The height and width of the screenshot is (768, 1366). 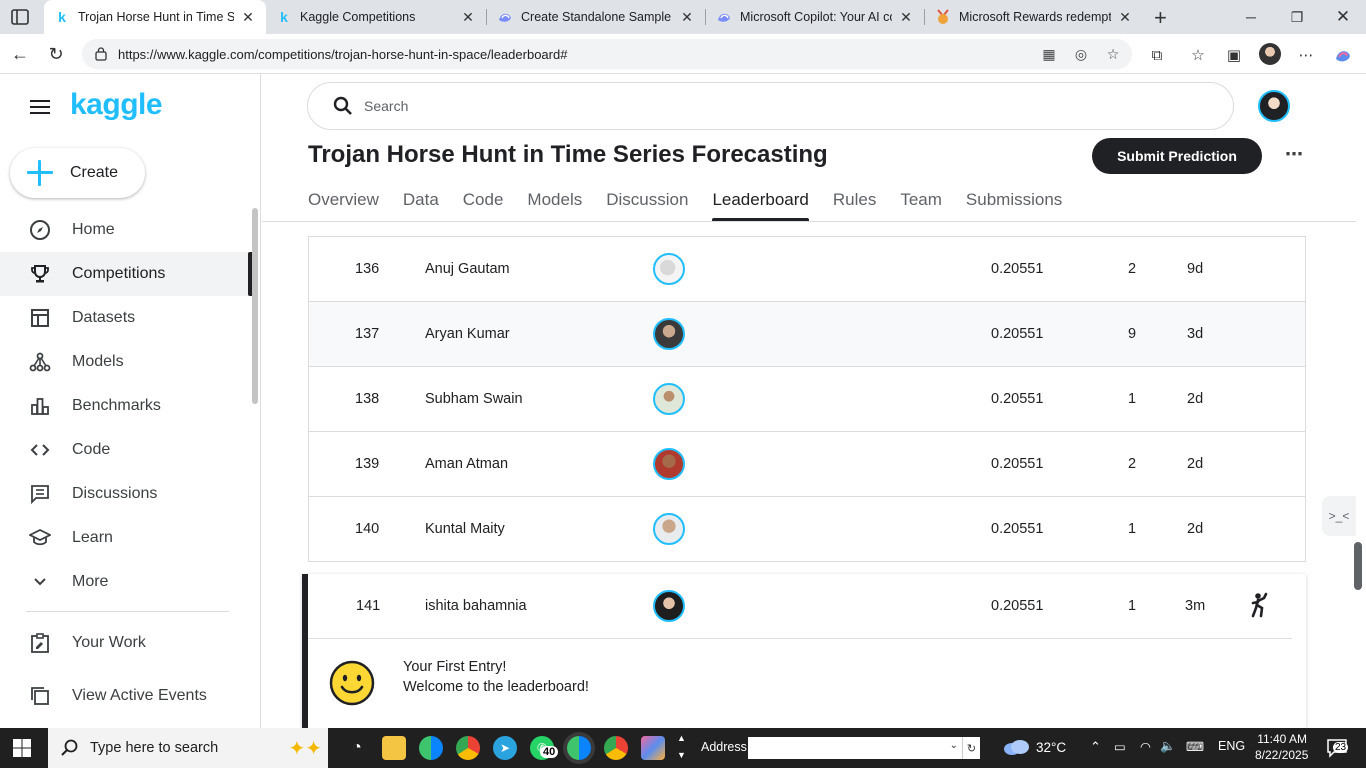 What do you see at coordinates (647, 200) in the screenshot?
I see `tab-discussion: Discussion` at bounding box center [647, 200].